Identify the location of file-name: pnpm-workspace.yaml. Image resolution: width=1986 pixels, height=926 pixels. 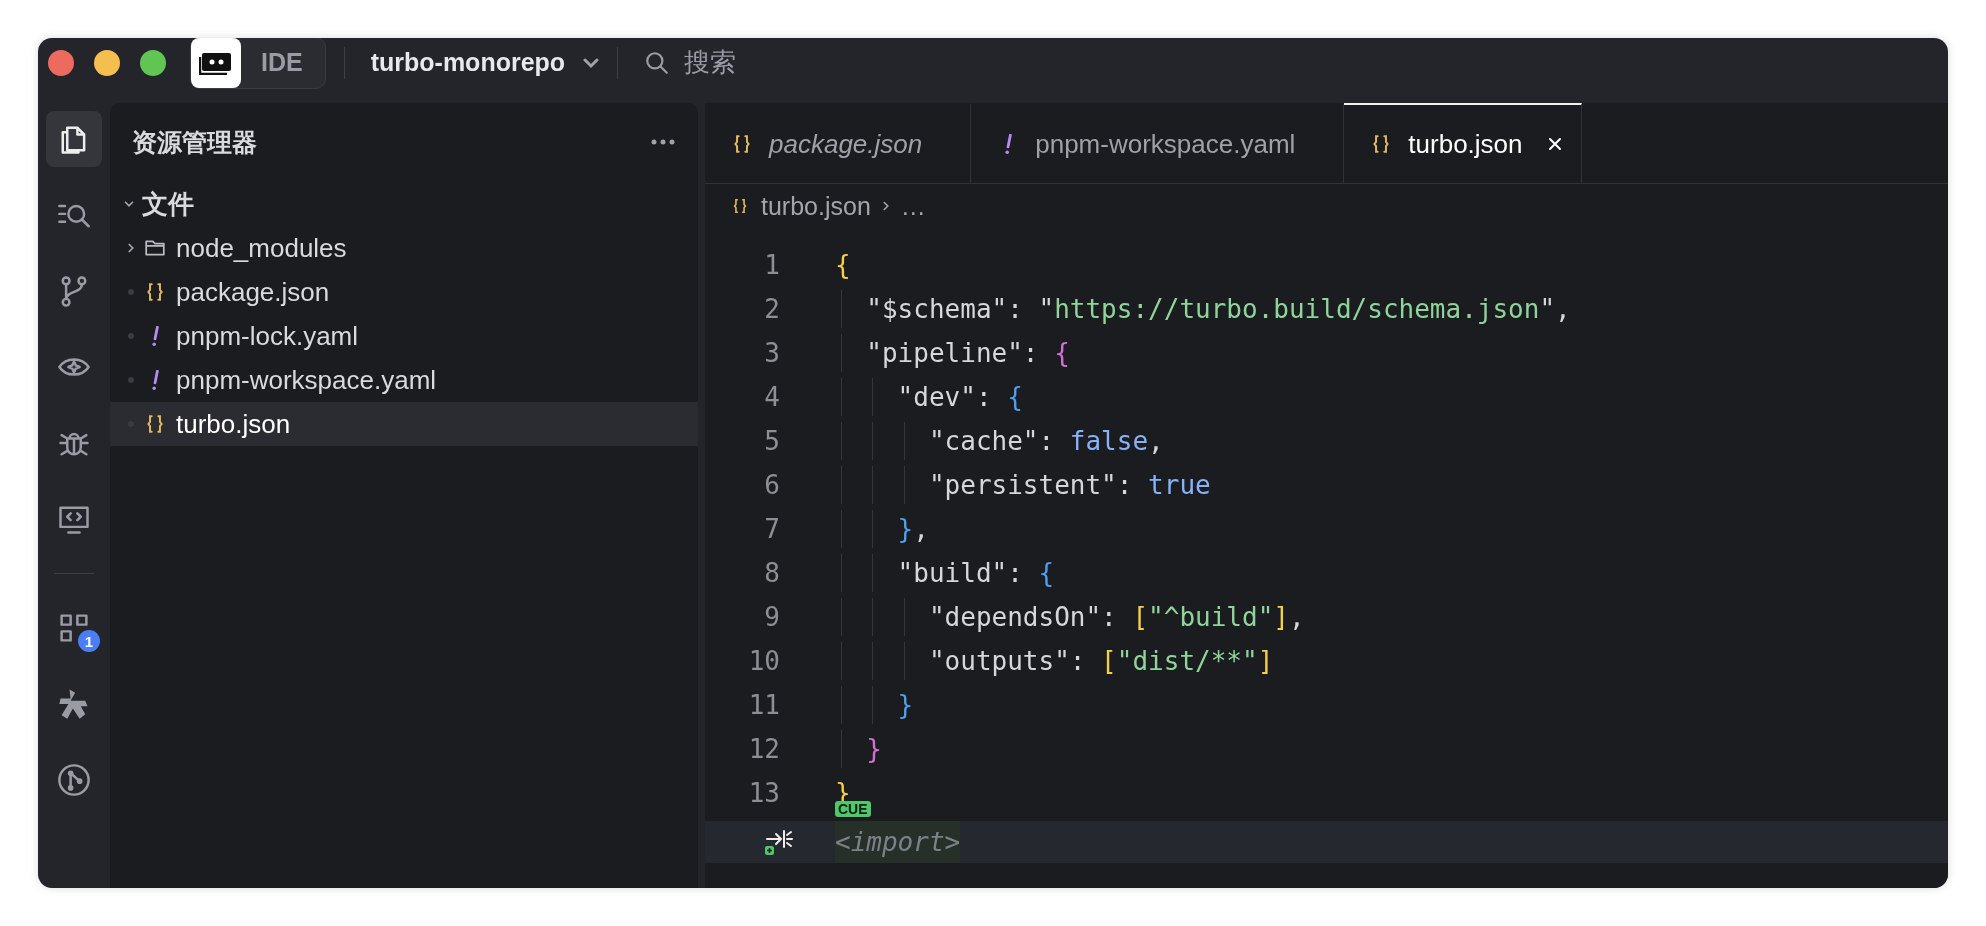
(306, 380).